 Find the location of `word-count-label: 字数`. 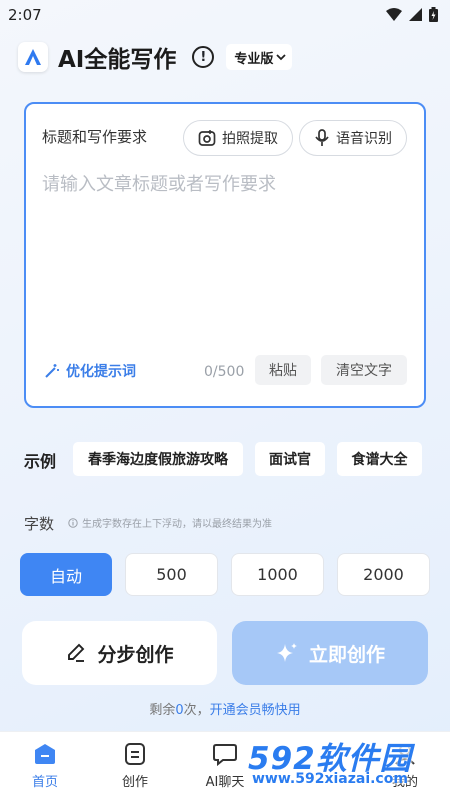

word-count-label: 字数 is located at coordinates (39, 524).